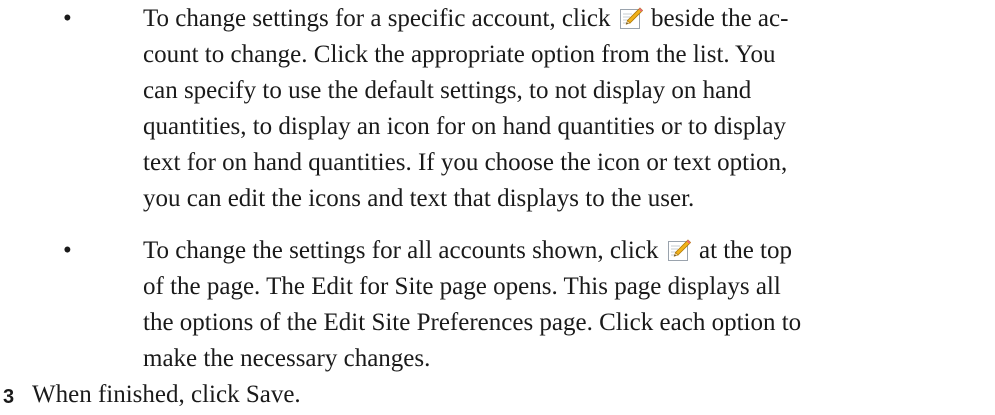  What do you see at coordinates (9, 397) in the screenshot?
I see `step-number: 3` at bounding box center [9, 397].